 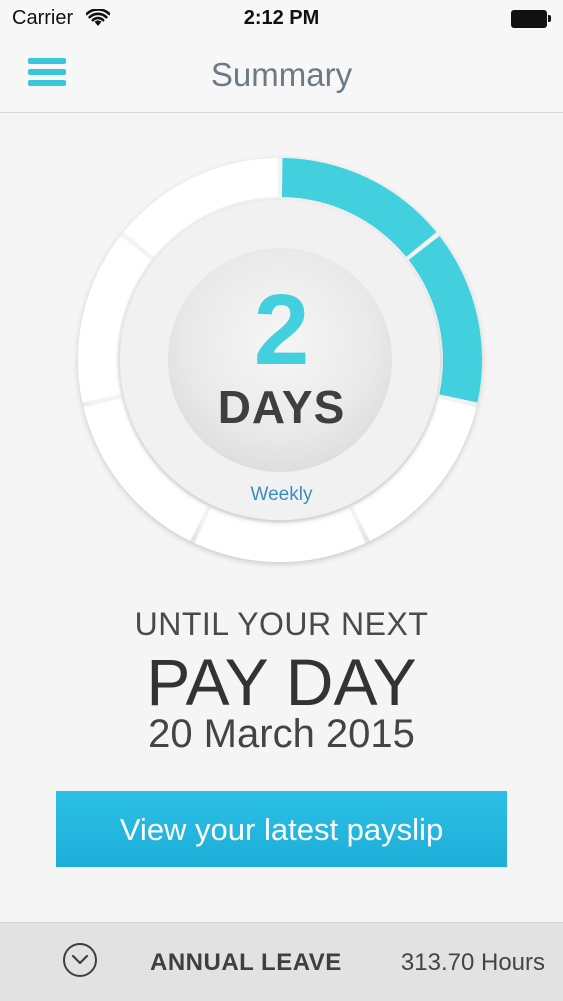 What do you see at coordinates (80, 960) in the screenshot?
I see `chevron-down-circle-icon` at bounding box center [80, 960].